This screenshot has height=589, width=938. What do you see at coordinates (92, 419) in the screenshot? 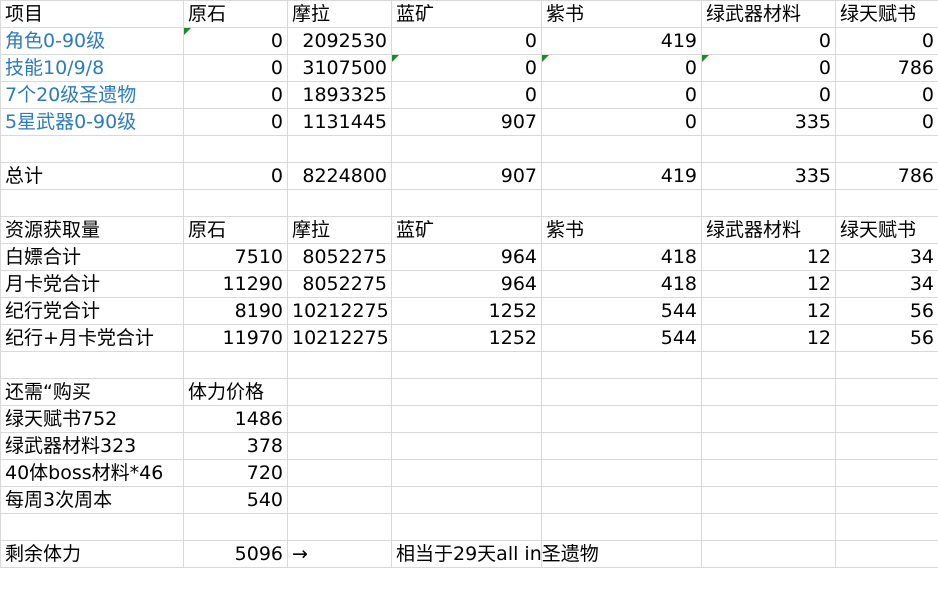
I see `cell: 绿天赋书752` at bounding box center [92, 419].